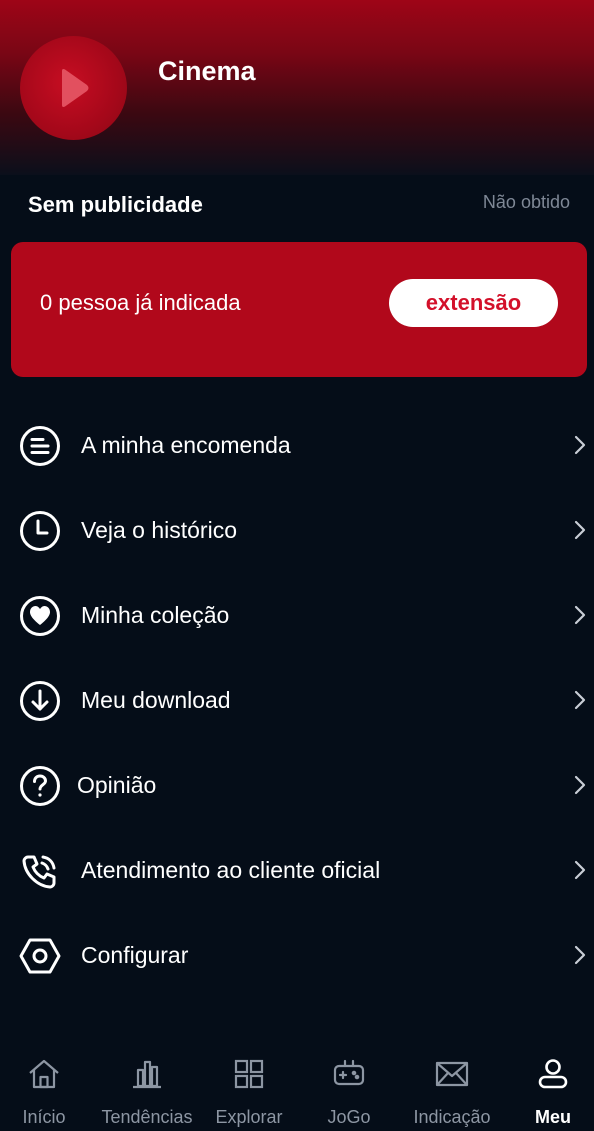 The image size is (594, 1131). I want to click on menu-item-order: A minha encomenda, so click(297, 445).